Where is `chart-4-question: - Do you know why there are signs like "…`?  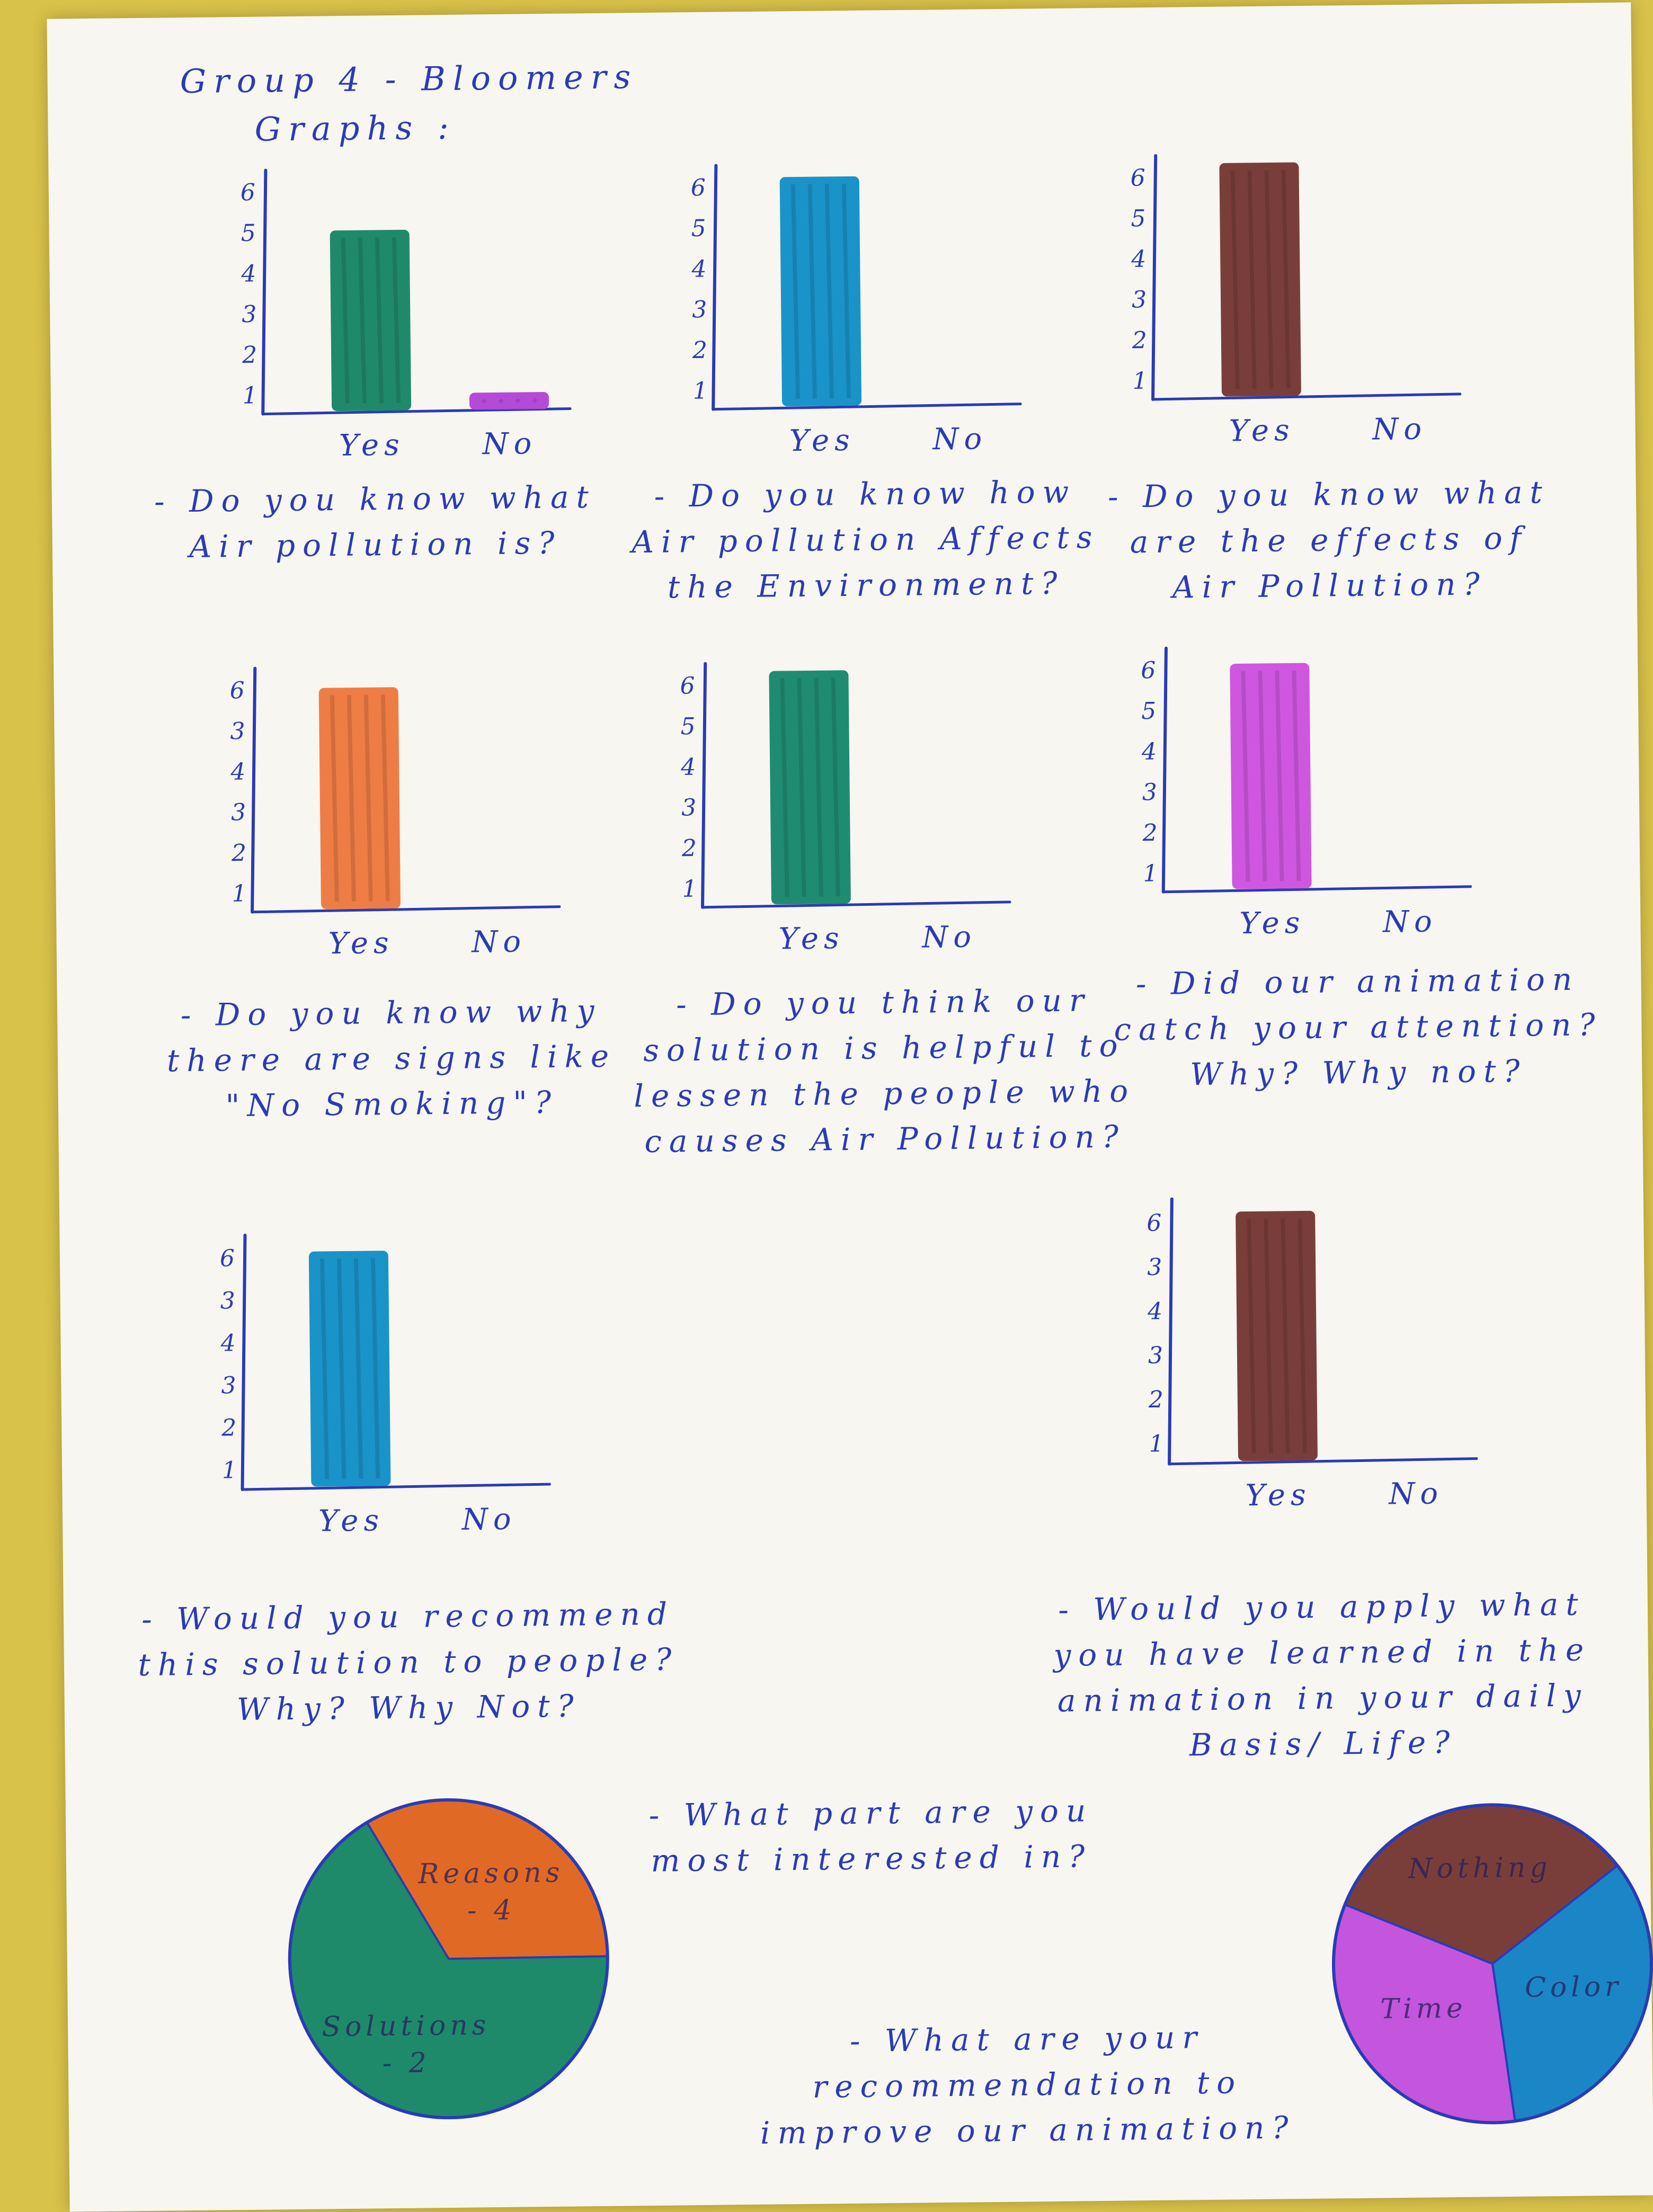
chart-4-question: - Do you know why there are signs like "… is located at coordinates (392, 1058).